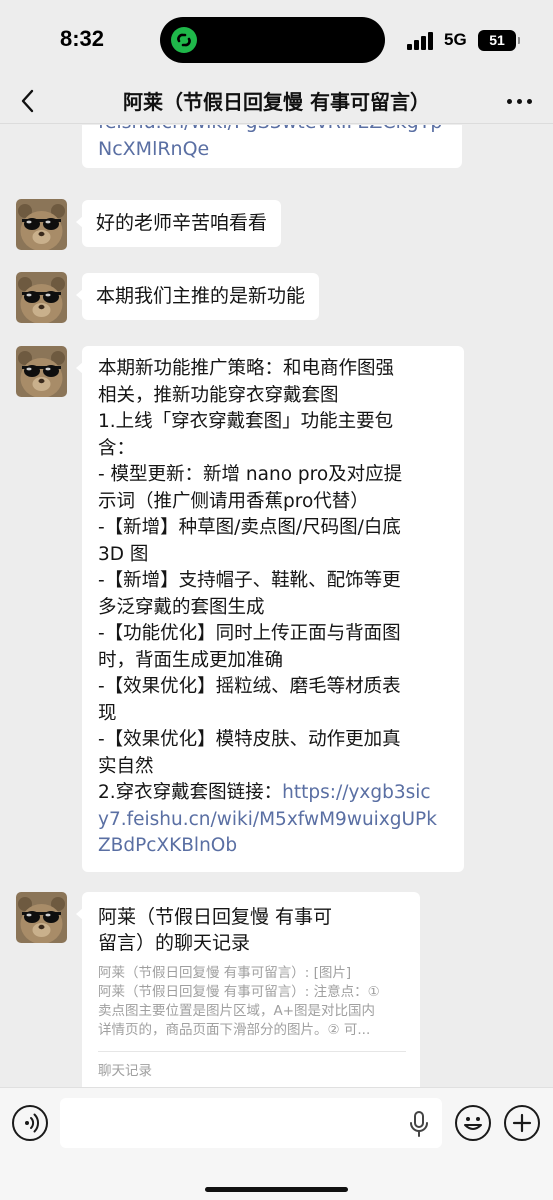  Describe the element at coordinates (272, 40) in the screenshot. I see `dynamic-island` at that location.